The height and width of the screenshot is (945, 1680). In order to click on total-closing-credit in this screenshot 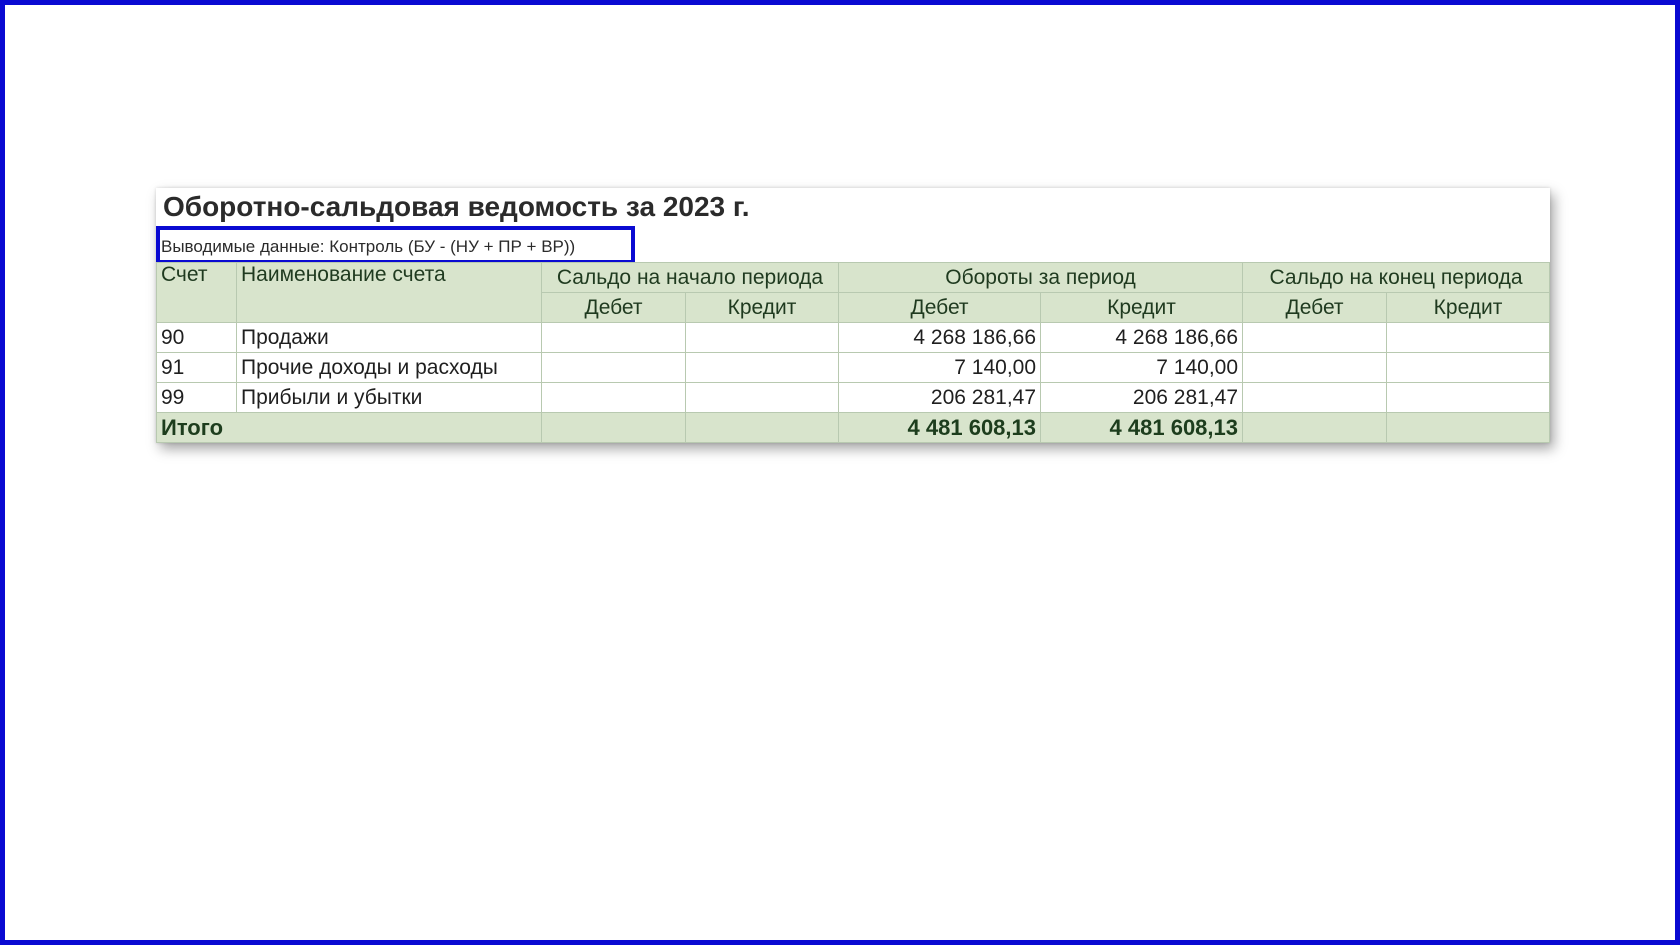, I will do `click(1468, 427)`.